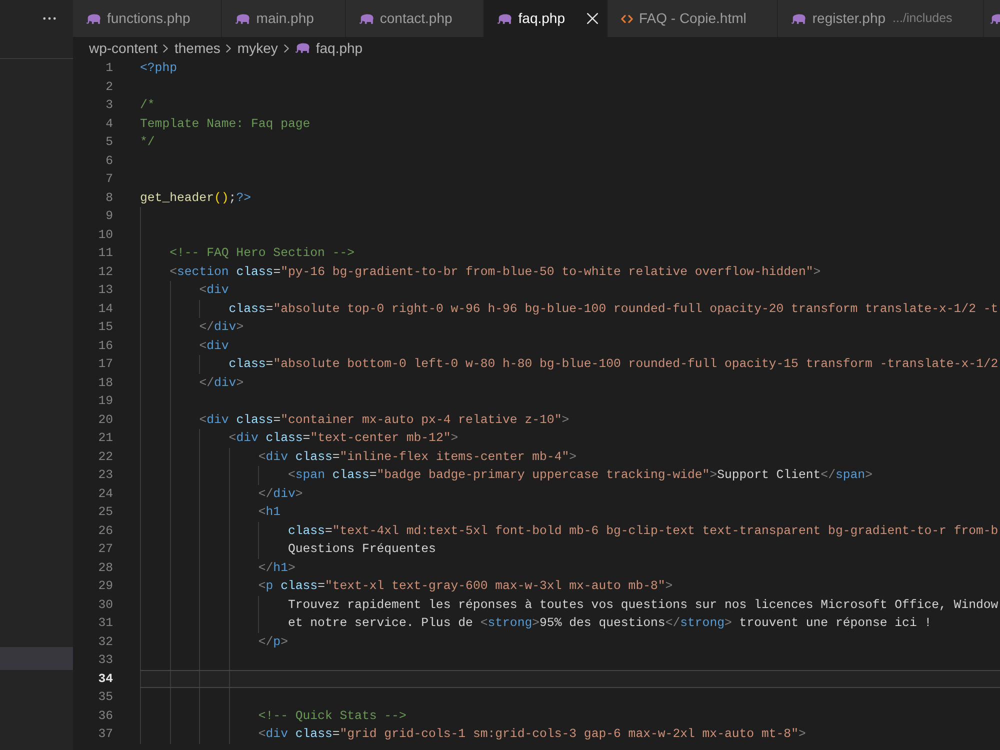  What do you see at coordinates (105, 475) in the screenshot?
I see `line-number: 23` at bounding box center [105, 475].